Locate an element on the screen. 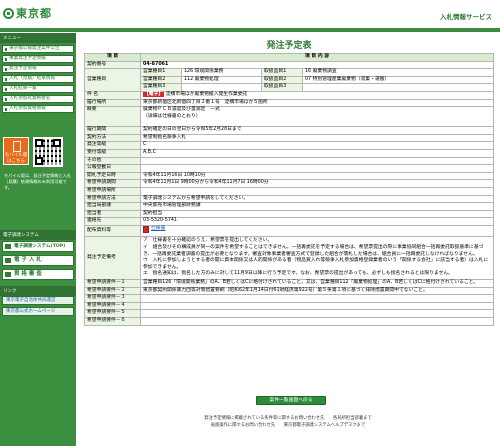  biz-sub3-label: 営業種目3 is located at coordinates (161, 87).